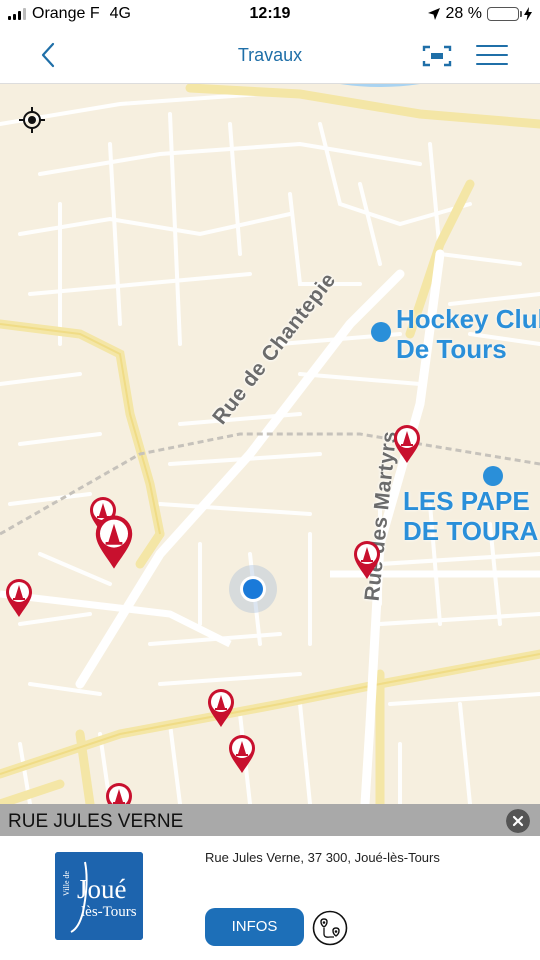  I want to click on poi-hockey-club-line2: De Tours, so click(451, 349).